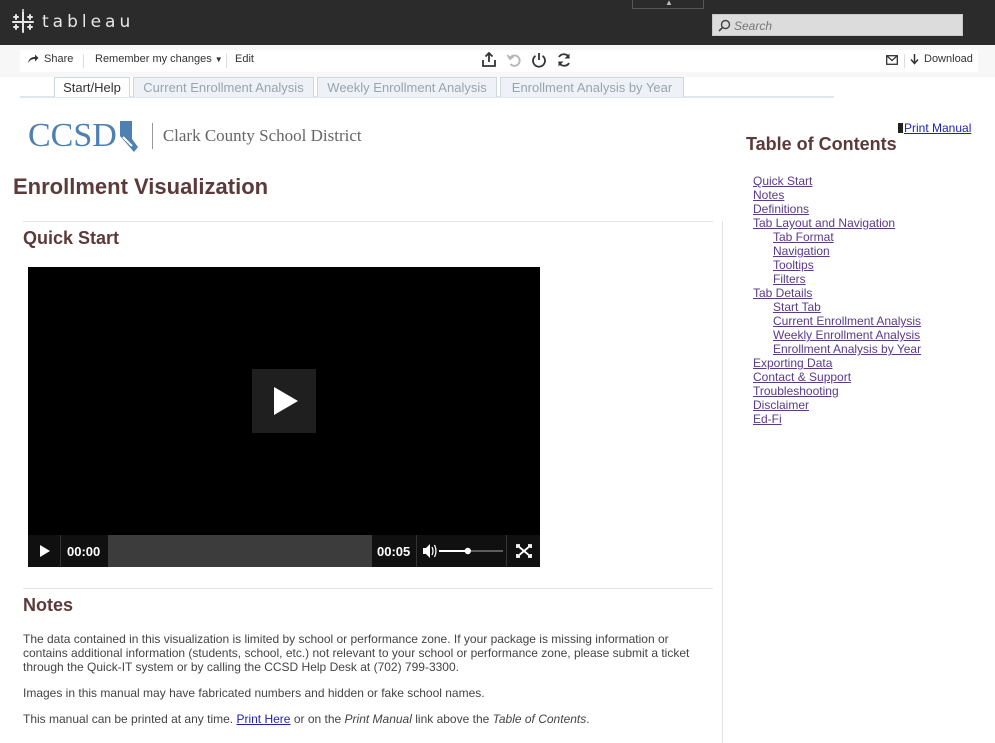 This screenshot has width=995, height=743. I want to click on search-box, so click(837, 25).